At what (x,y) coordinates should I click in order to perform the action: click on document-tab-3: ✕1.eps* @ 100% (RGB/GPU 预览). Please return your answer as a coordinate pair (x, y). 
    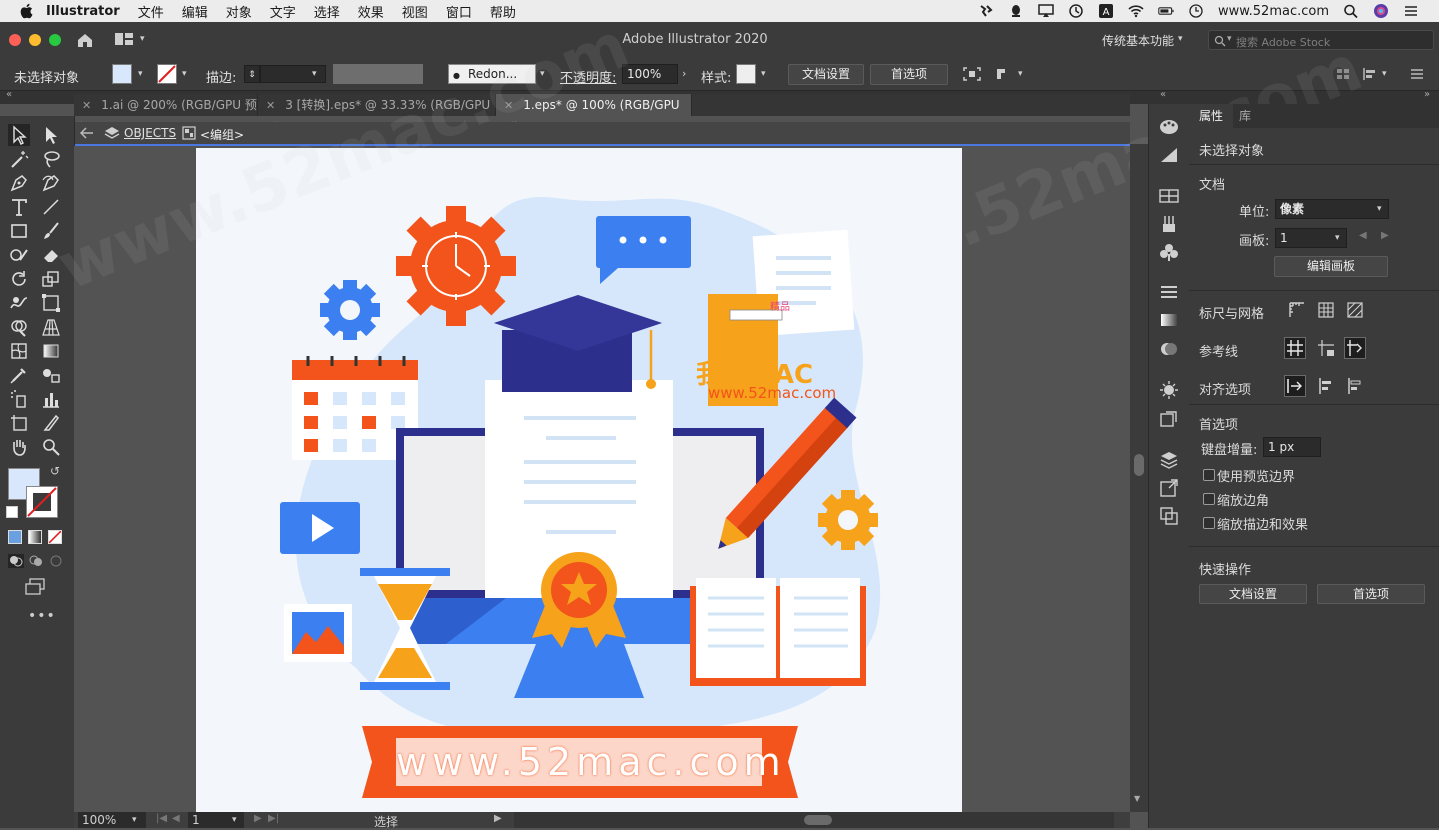
    Looking at the image, I should click on (594, 114).